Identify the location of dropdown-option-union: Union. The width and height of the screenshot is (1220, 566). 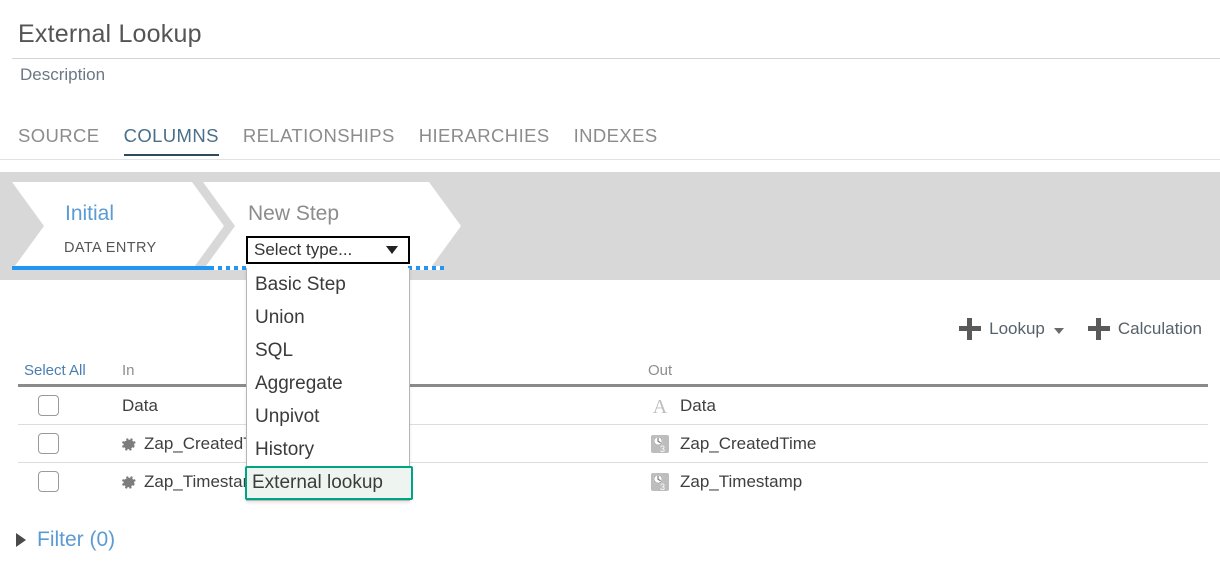
(328, 317).